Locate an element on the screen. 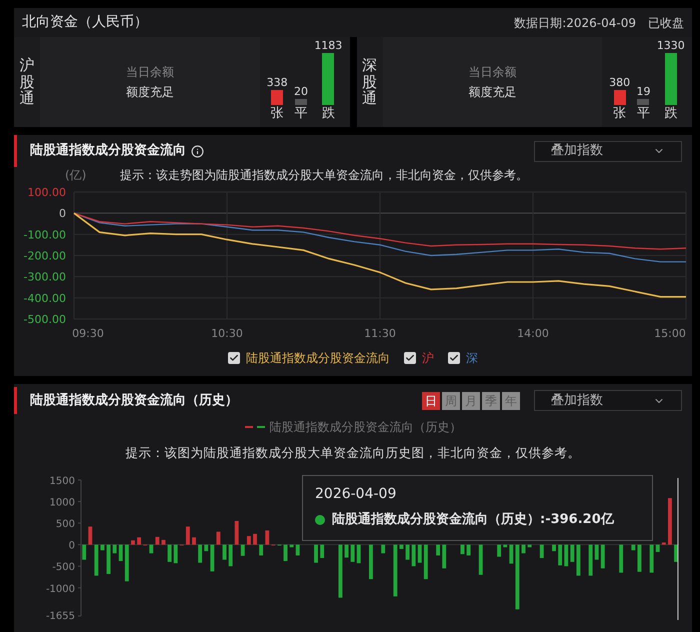 The width and height of the screenshot is (700, 632). y-axis-label: -500.00 is located at coordinates (45, 319).